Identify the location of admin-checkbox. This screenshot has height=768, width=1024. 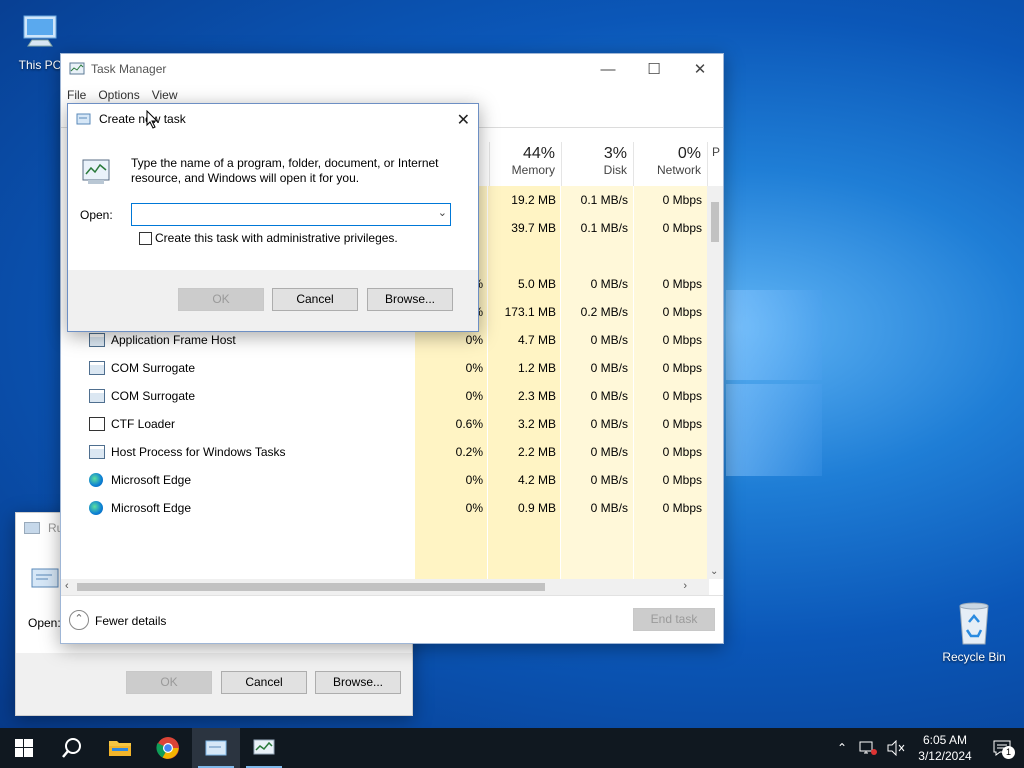
(145, 238).